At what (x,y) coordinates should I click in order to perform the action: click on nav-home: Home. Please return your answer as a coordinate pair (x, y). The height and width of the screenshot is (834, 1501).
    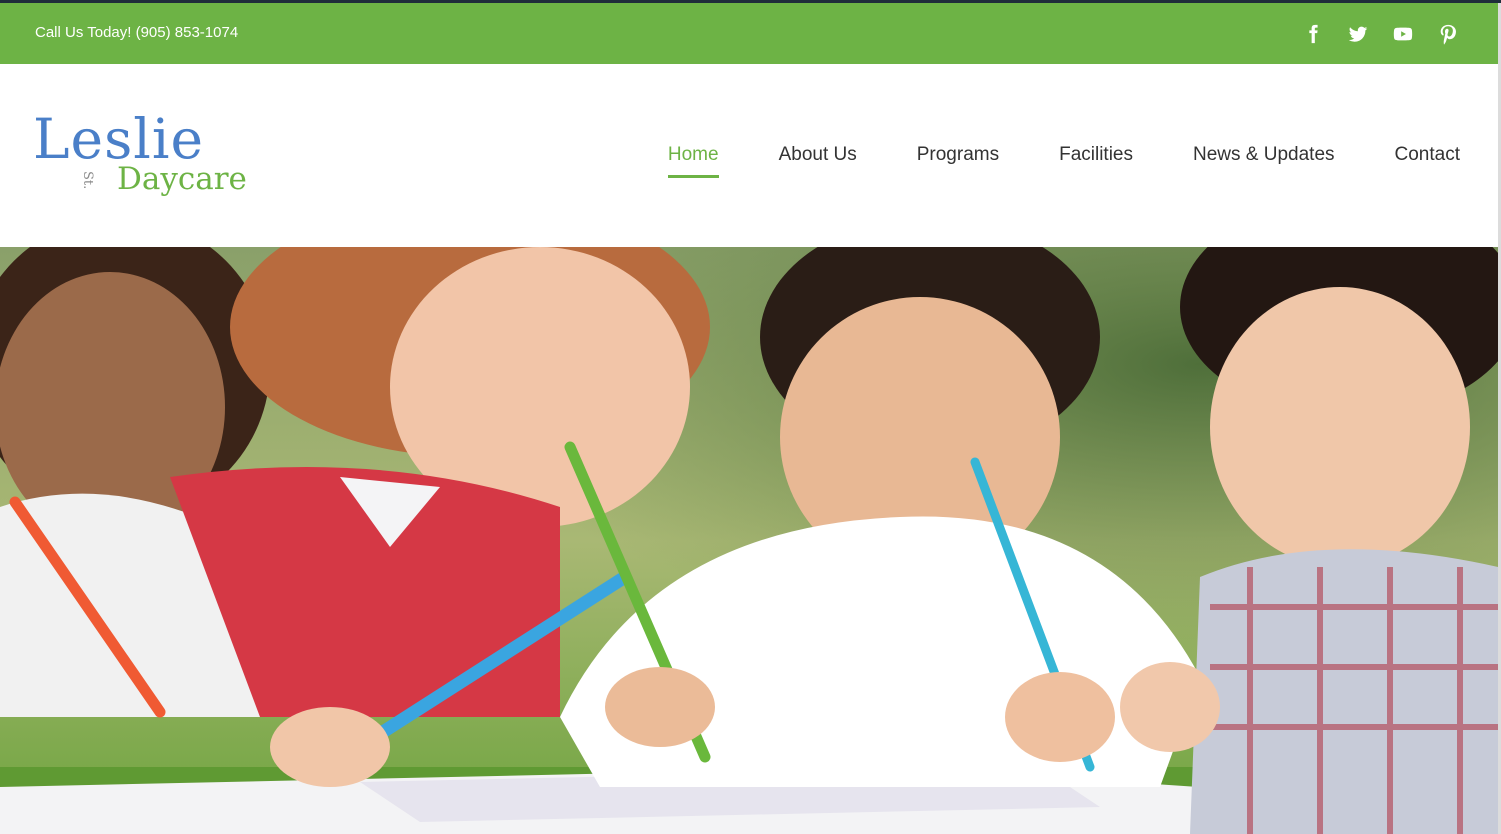
    Looking at the image, I should click on (693, 161).